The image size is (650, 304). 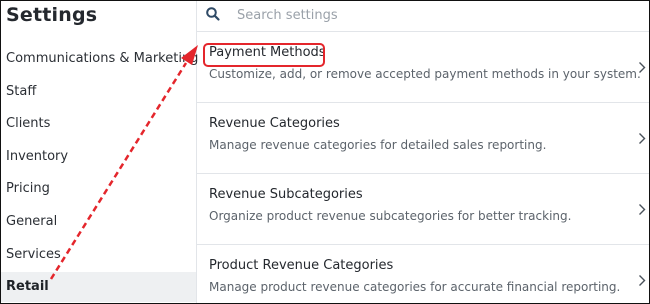 What do you see at coordinates (98, 157) in the screenshot?
I see `sidebar-item-inventory: Inventory` at bounding box center [98, 157].